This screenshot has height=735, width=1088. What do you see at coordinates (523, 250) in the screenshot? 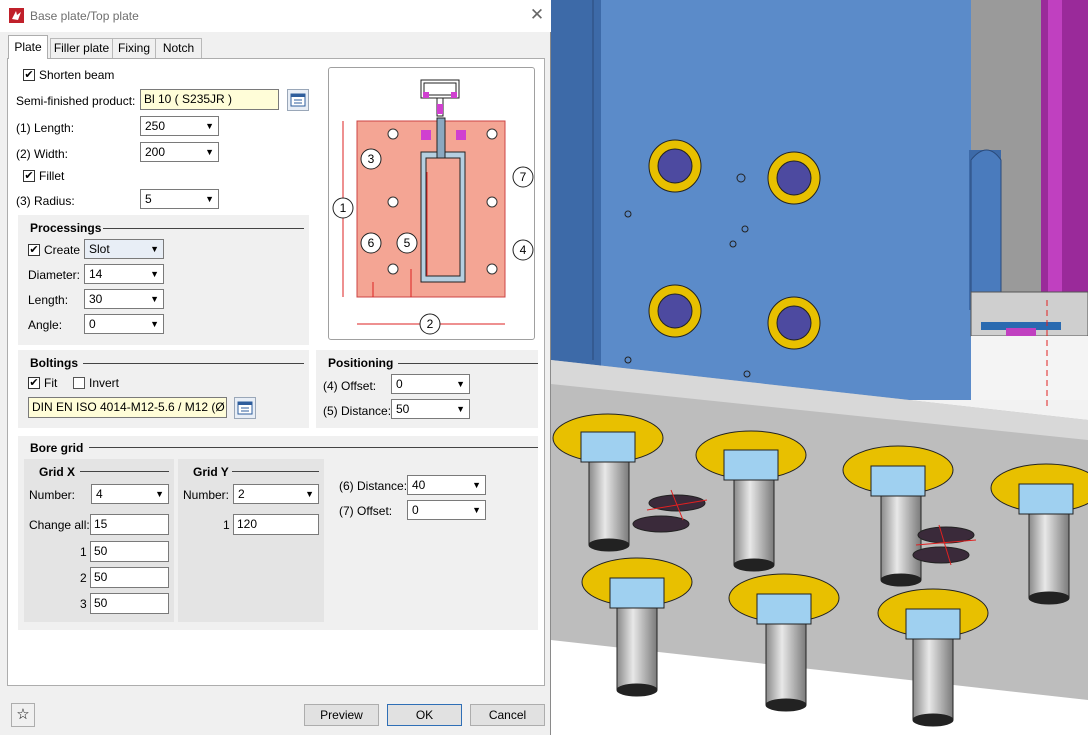
I see `callout-4: 4` at bounding box center [523, 250].